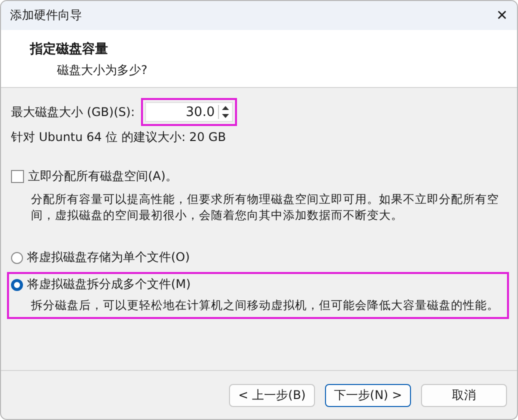 The height and width of the screenshot is (420, 518). What do you see at coordinates (17, 176) in the screenshot?
I see `allocate-checkbox` at bounding box center [17, 176].